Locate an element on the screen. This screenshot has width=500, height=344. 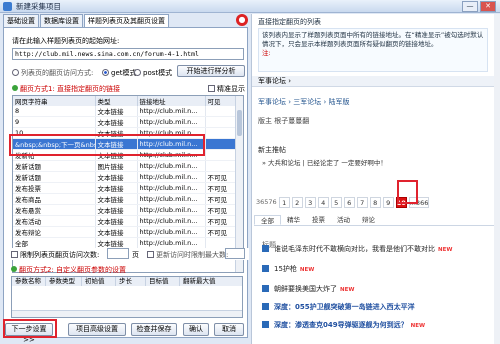
tab-list-paging: 样题列表页及其翻页设置 is located at coordinates (126, 20).